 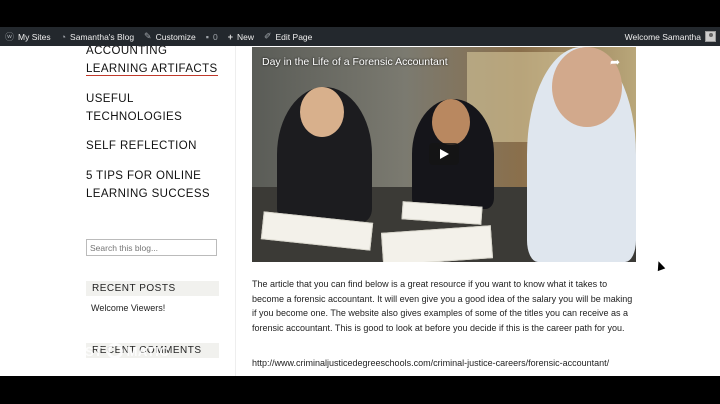 I want to click on my-sites-label: My Sites, so click(x=34, y=36).